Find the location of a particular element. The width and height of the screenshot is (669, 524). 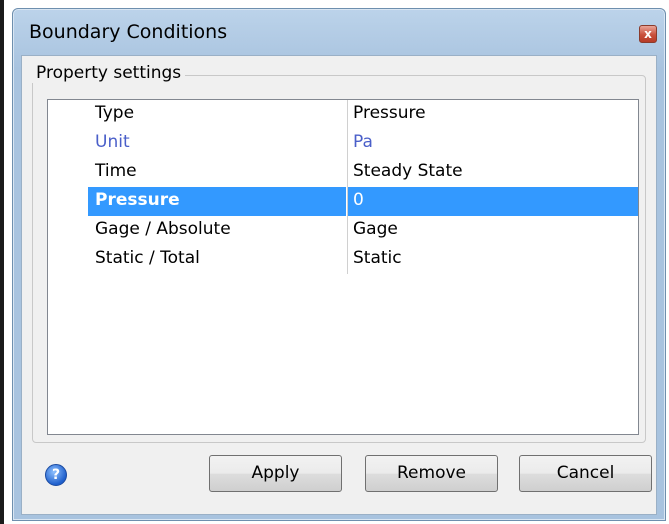

property-name: Time is located at coordinates (116, 171).